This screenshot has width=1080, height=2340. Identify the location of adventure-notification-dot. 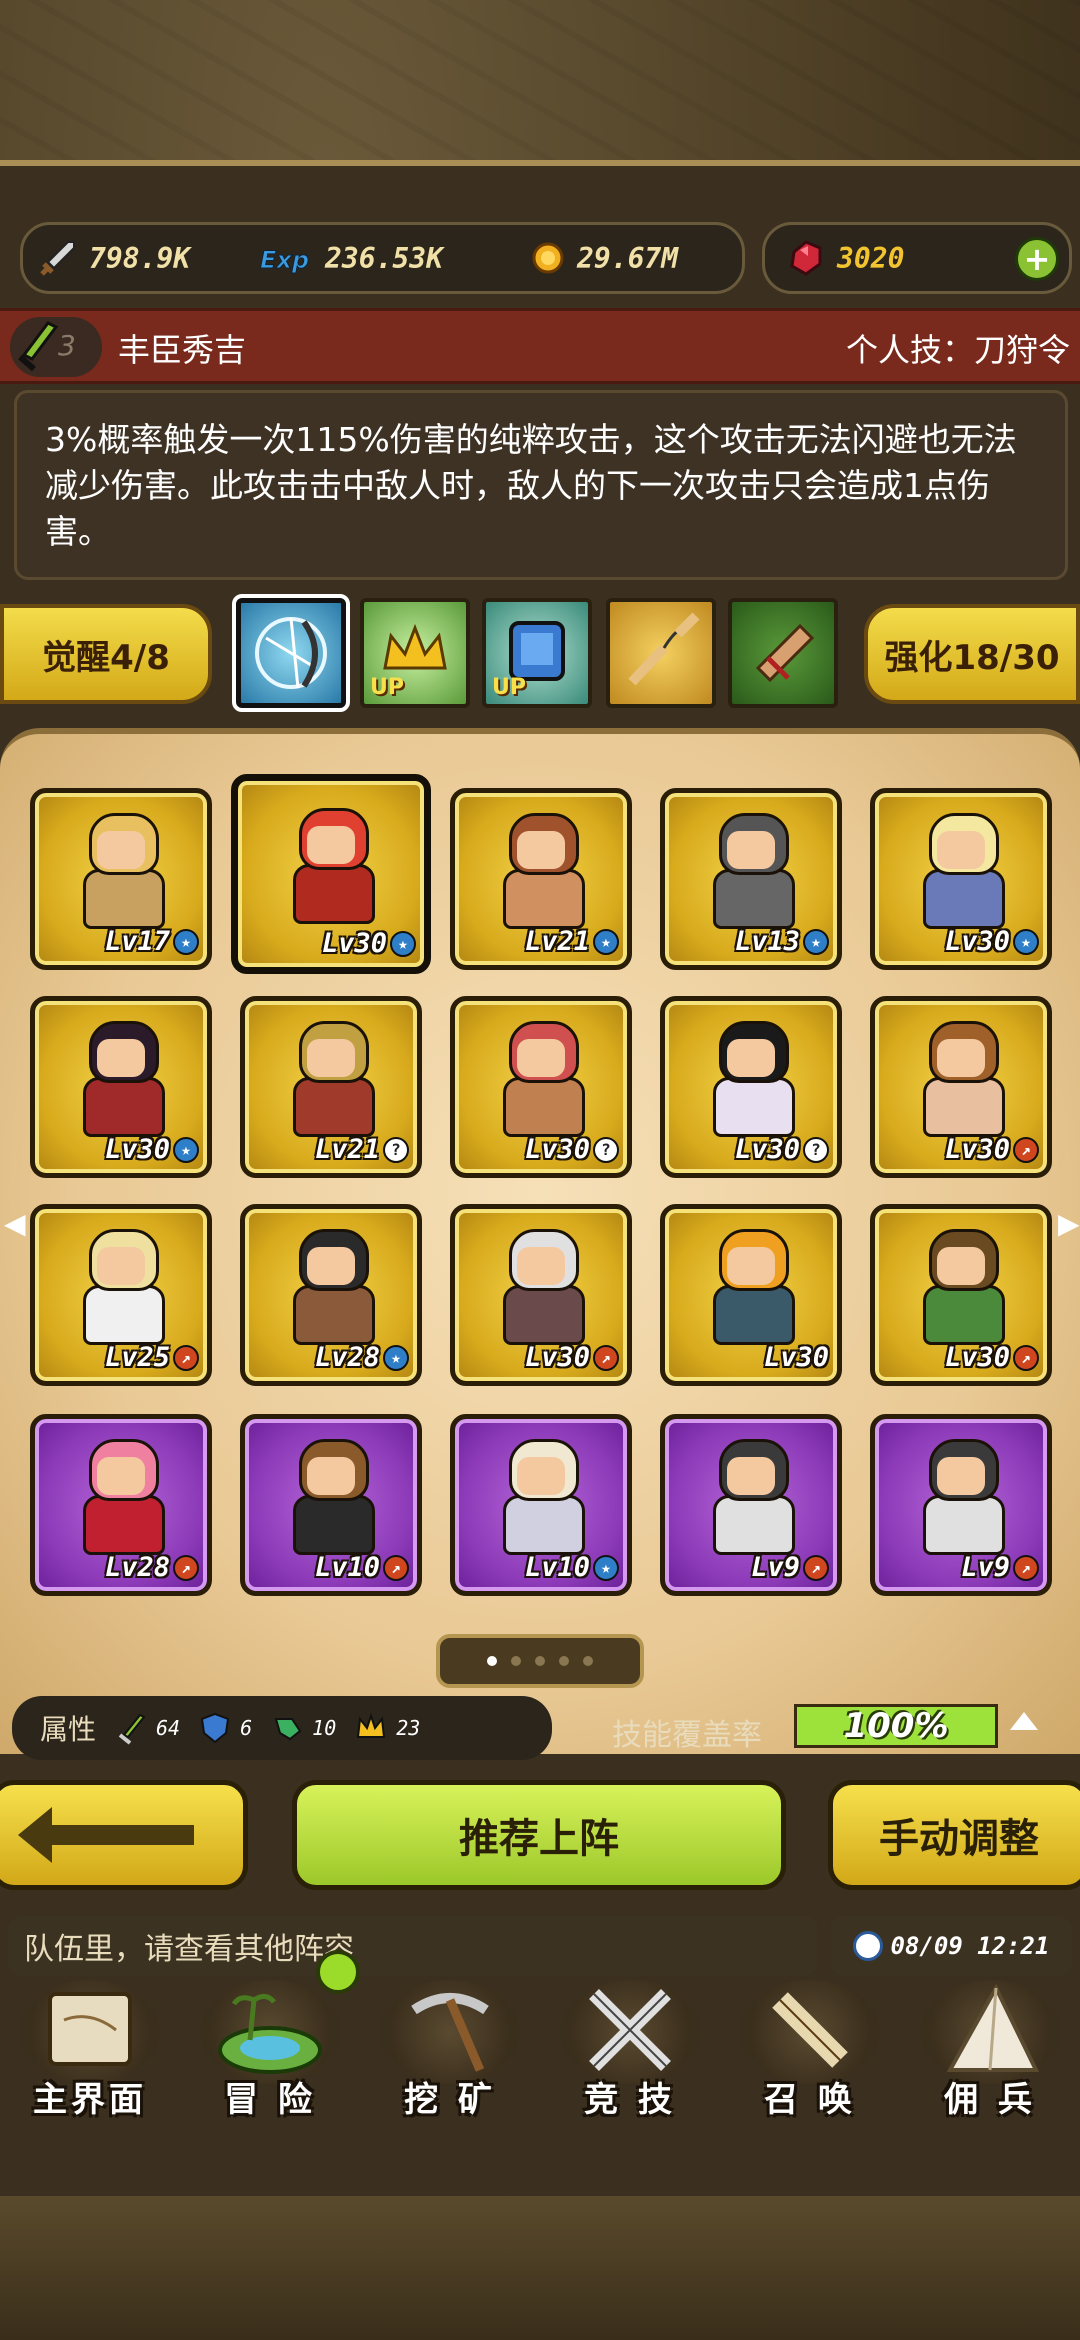
(338, 1972).